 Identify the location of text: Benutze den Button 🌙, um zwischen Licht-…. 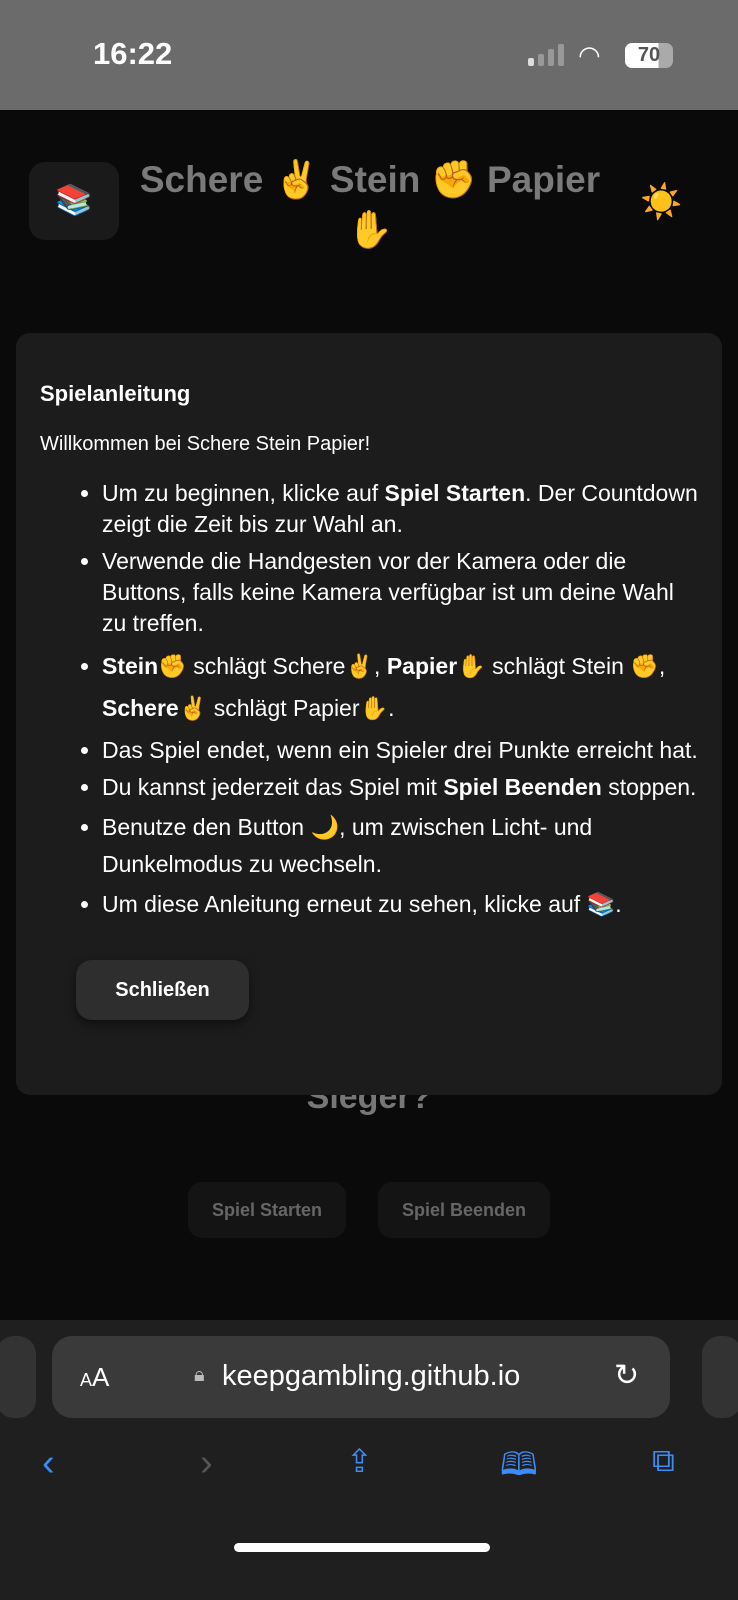
(347, 845).